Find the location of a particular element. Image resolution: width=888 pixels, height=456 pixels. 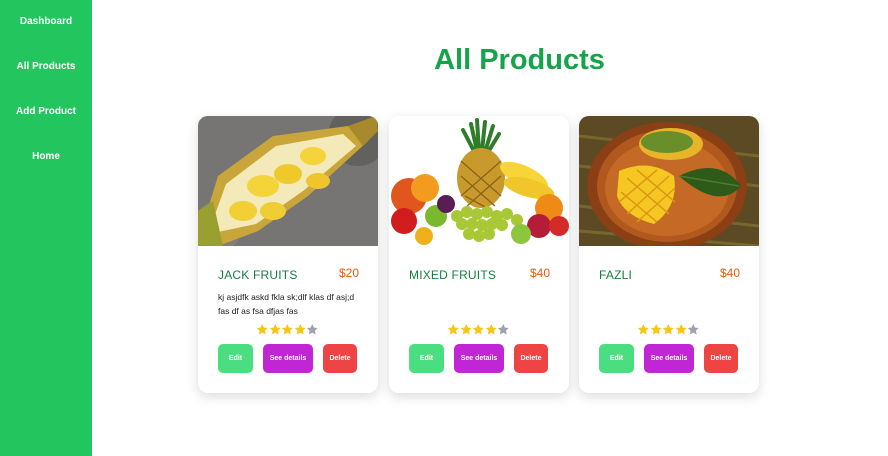

sidebar-item-dashboard: Dashboard is located at coordinates (46, 21).